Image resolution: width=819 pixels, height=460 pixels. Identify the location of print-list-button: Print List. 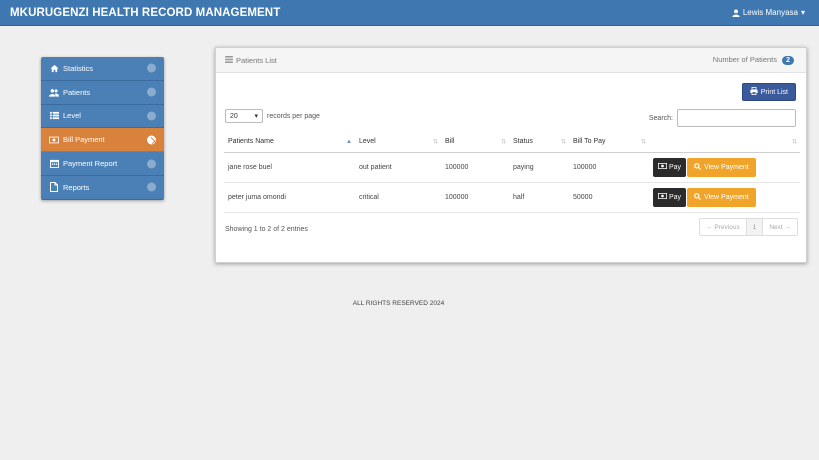
(768, 92).